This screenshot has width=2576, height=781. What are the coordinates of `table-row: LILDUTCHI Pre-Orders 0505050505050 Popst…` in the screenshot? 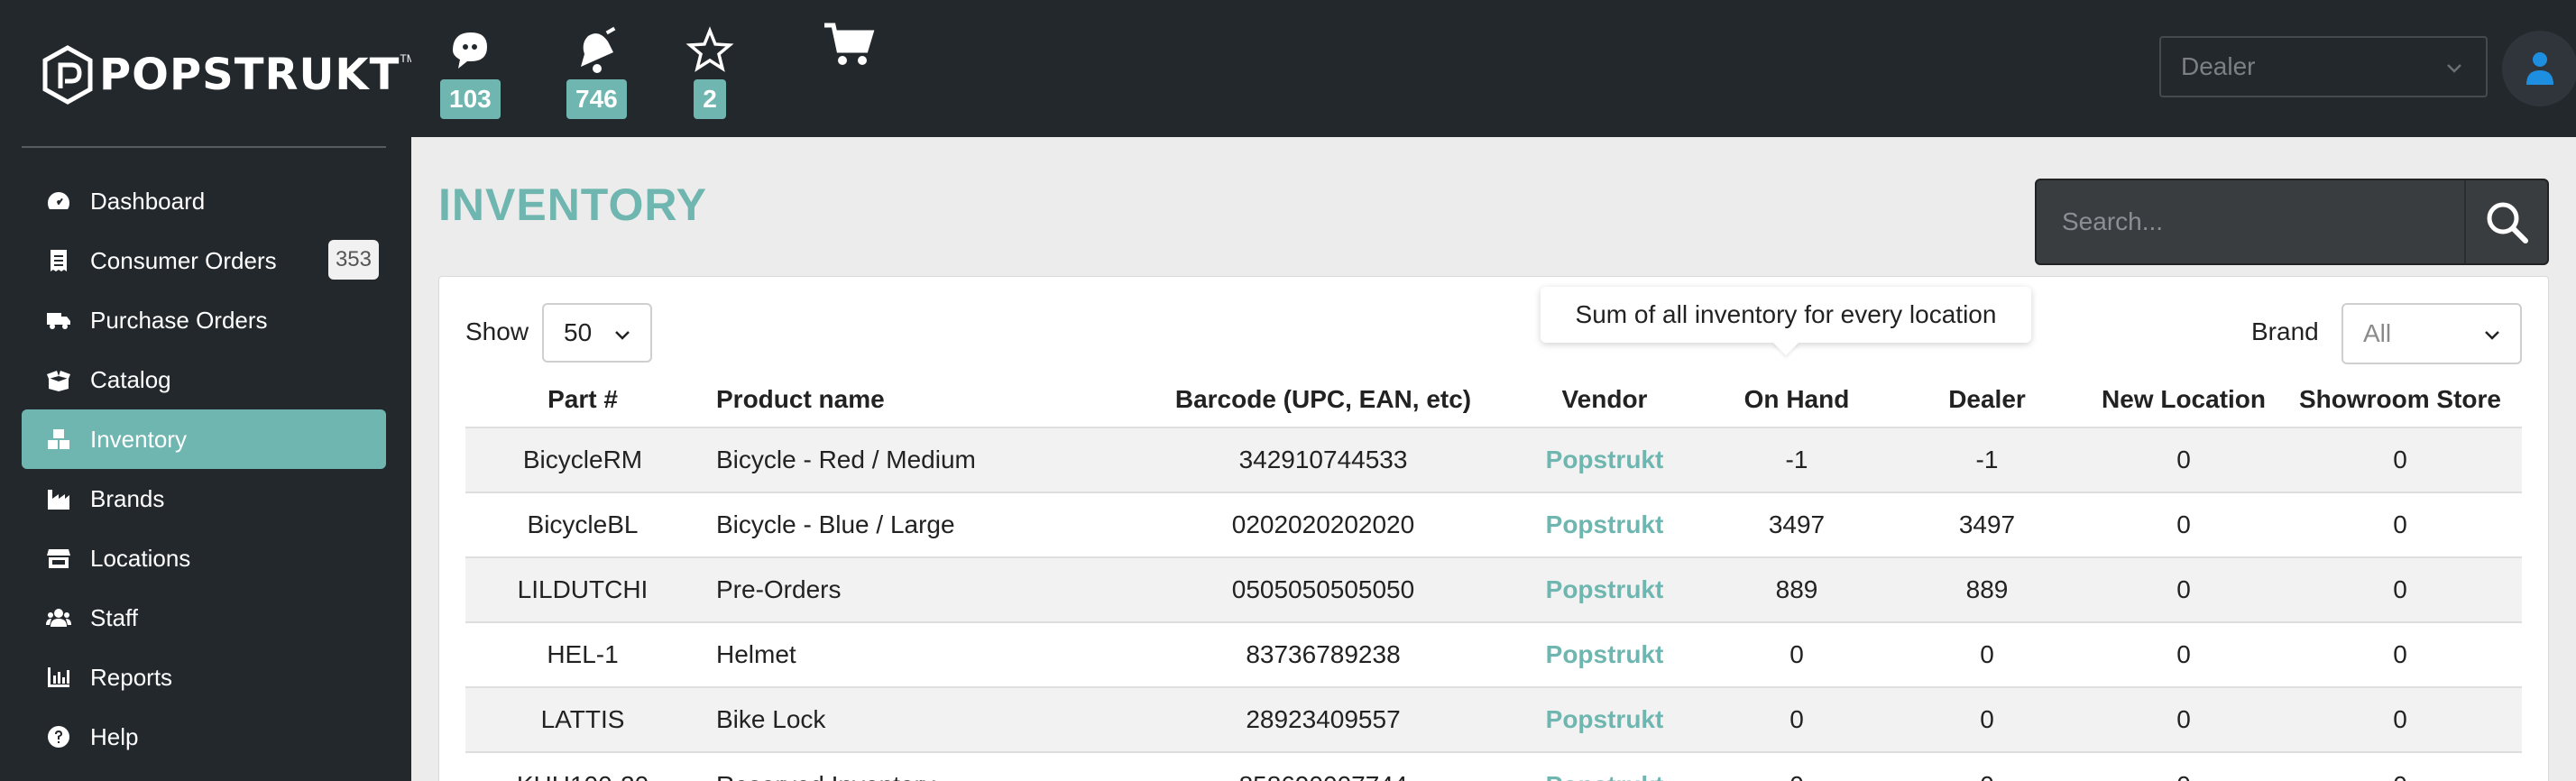 It's located at (1494, 589).